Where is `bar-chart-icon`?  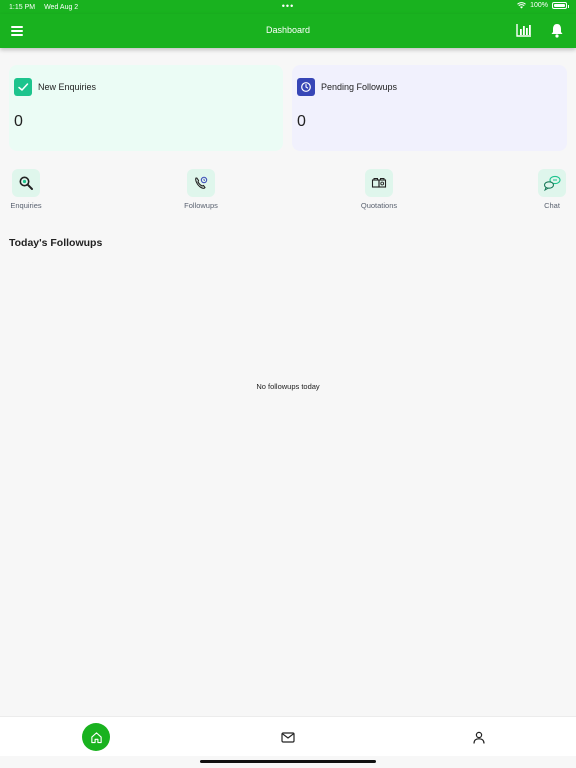
bar-chart-icon is located at coordinates (524, 30).